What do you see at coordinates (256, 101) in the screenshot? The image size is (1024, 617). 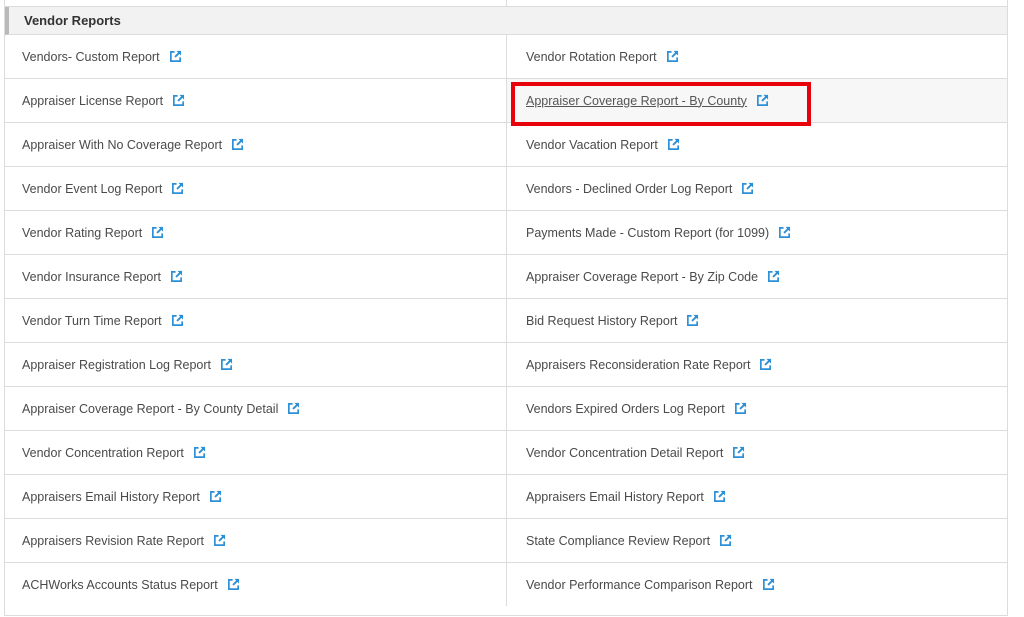 I see `report-item-left: Appraiser License Report` at bounding box center [256, 101].